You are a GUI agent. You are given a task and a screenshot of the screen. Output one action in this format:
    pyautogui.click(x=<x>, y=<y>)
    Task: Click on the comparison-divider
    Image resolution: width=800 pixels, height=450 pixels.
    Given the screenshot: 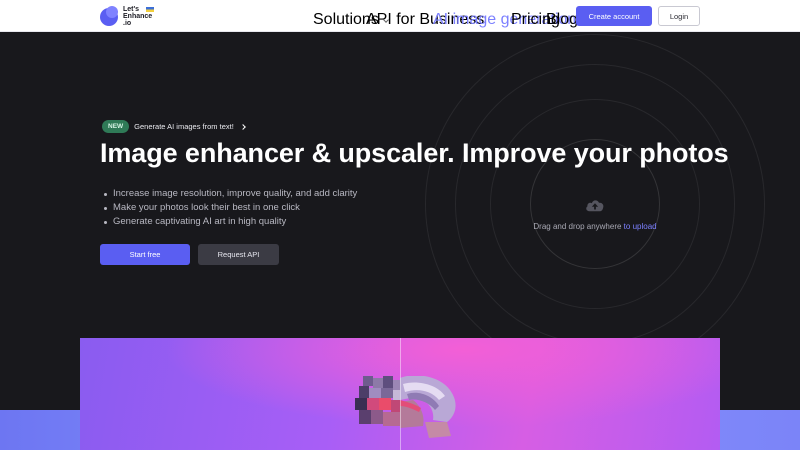 What is the action you would take?
    pyautogui.click(x=400, y=394)
    